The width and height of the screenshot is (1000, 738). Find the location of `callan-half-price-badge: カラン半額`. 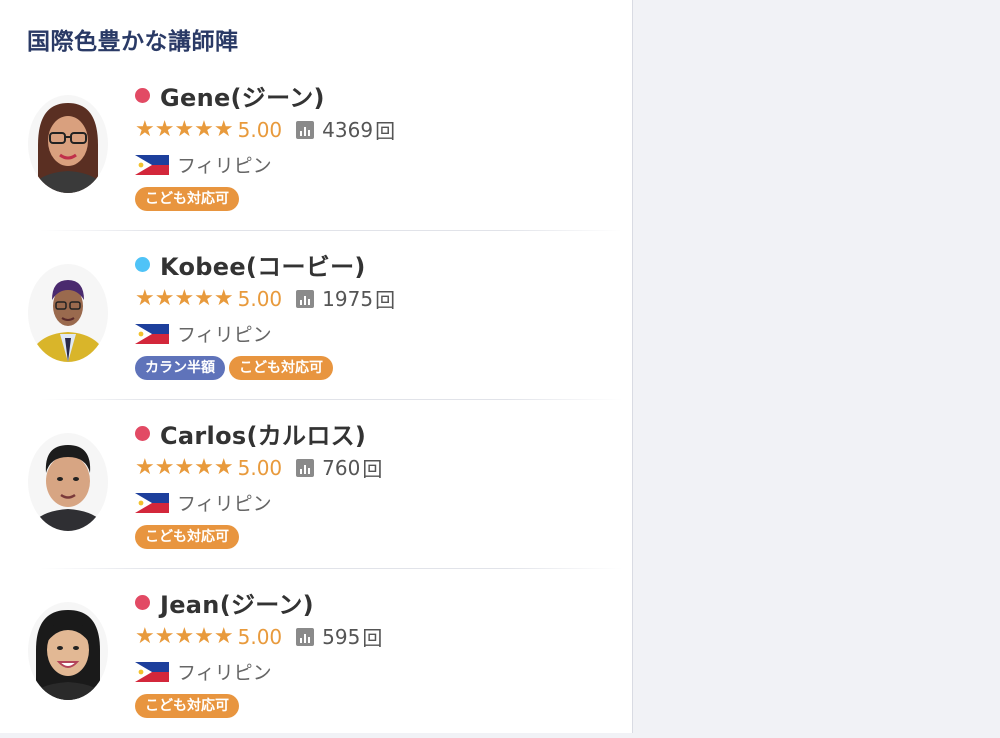

callan-half-price-badge: カラン半額 is located at coordinates (180, 368).